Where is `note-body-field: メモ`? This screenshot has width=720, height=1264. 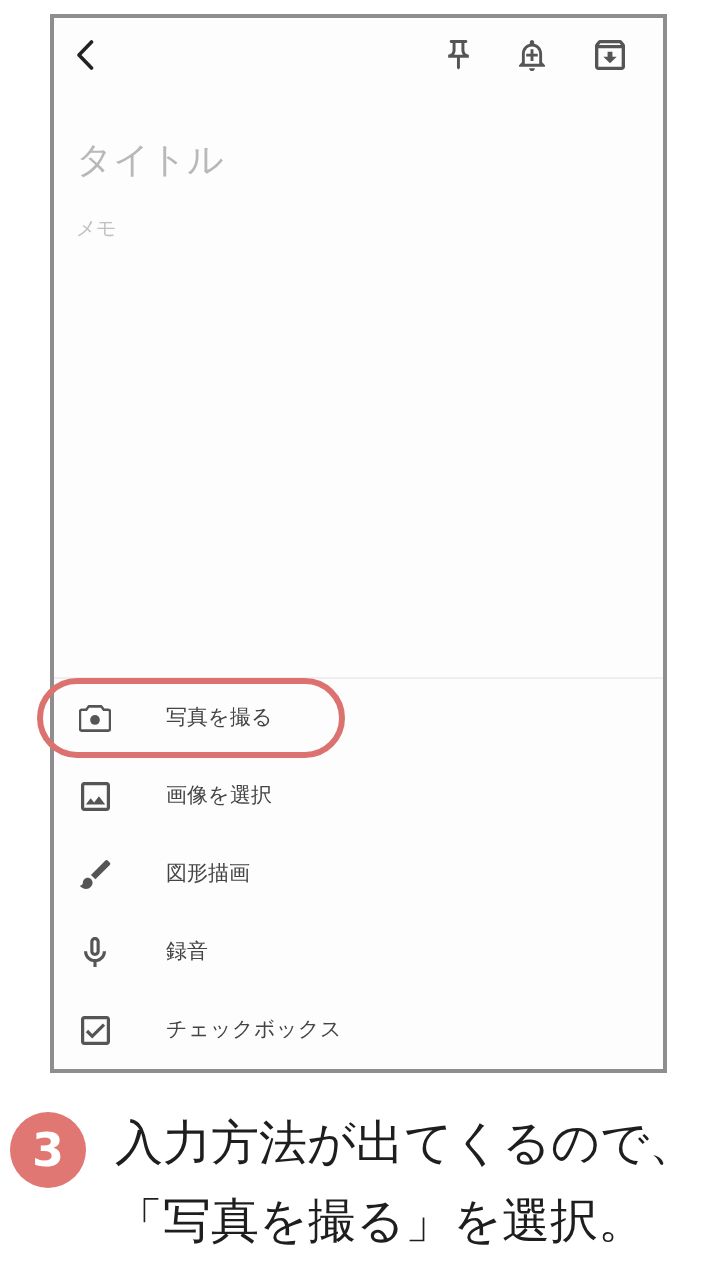 note-body-field: メモ is located at coordinates (358, 228).